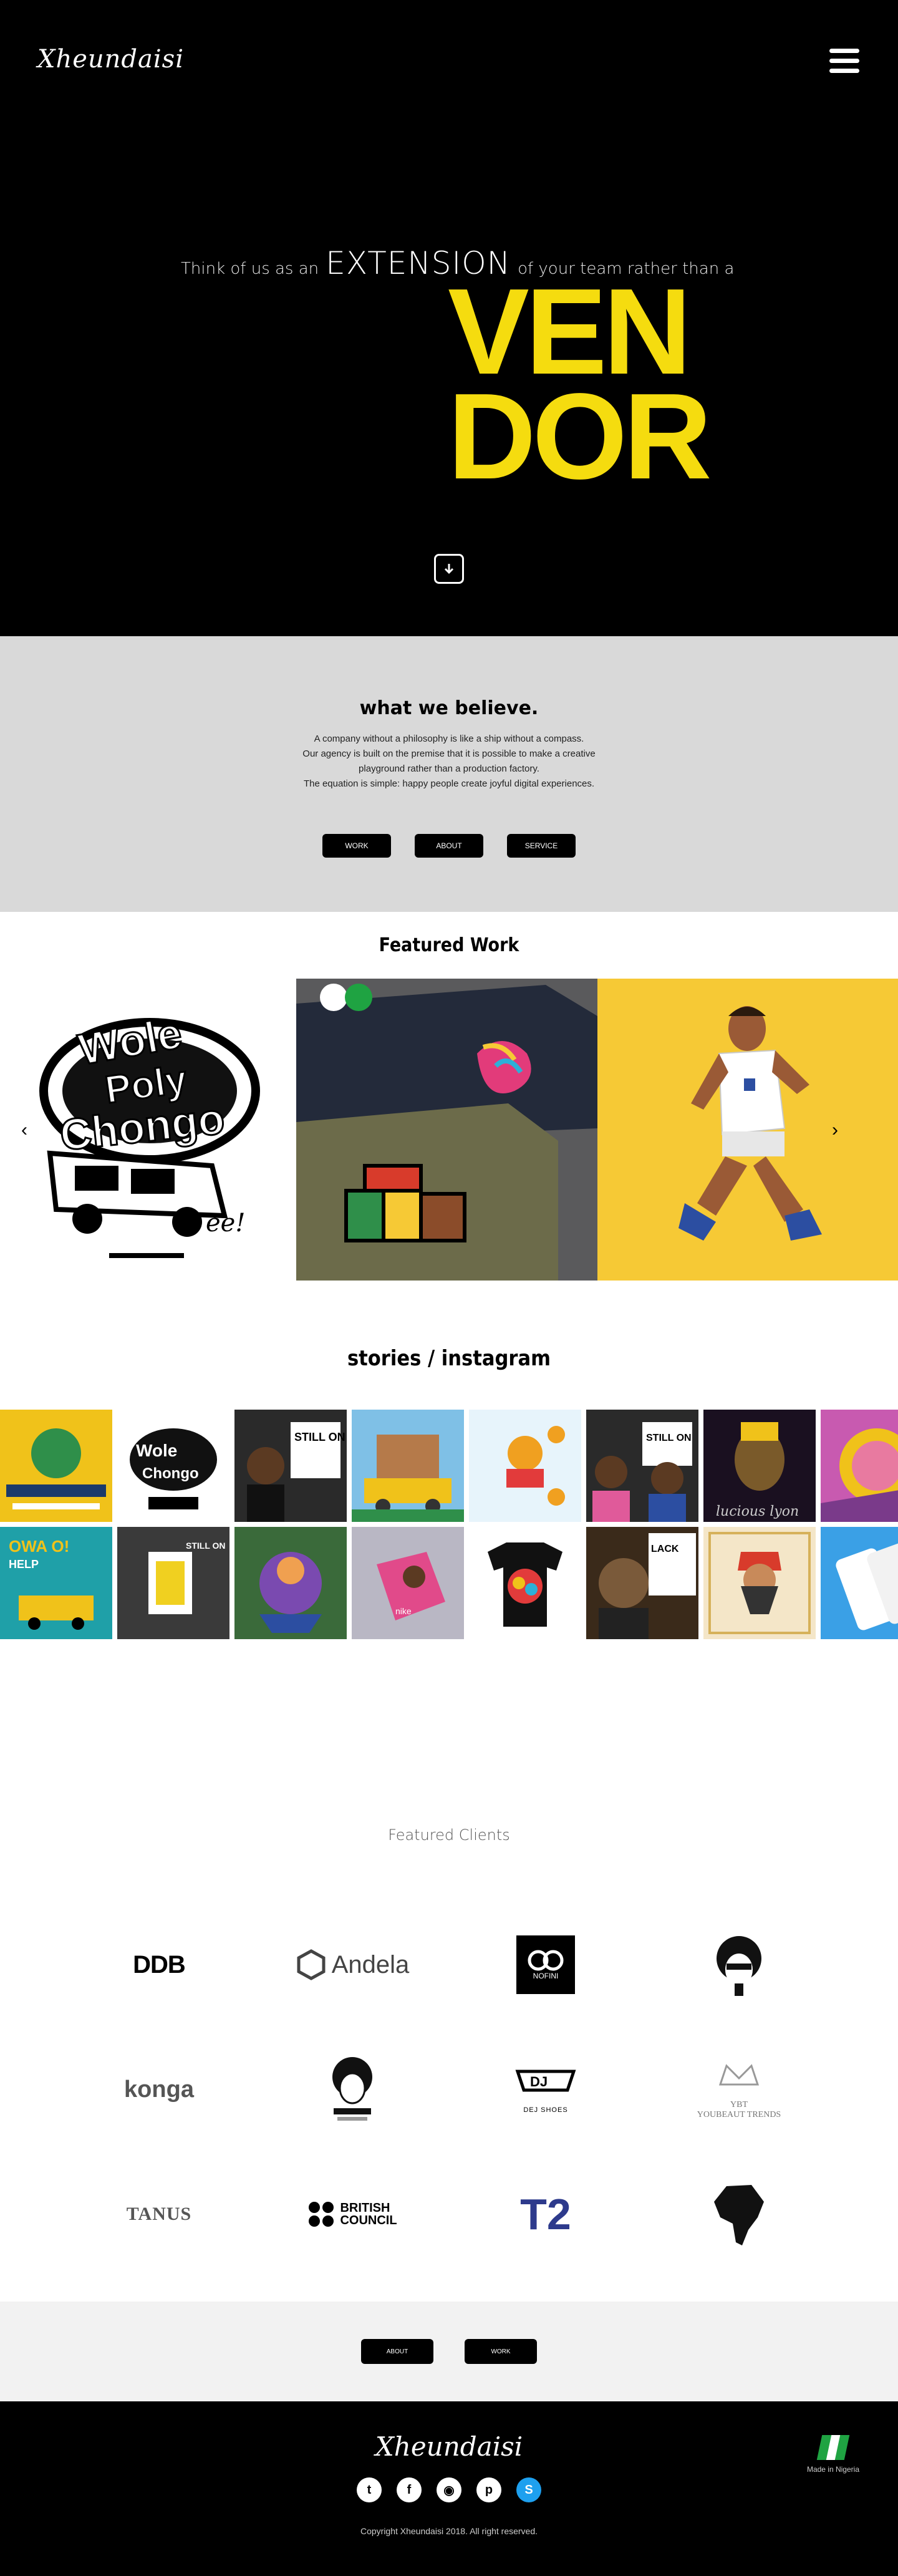  Describe the element at coordinates (368, 2220) in the screenshot. I see `british-line-2: COUNCIL` at that location.